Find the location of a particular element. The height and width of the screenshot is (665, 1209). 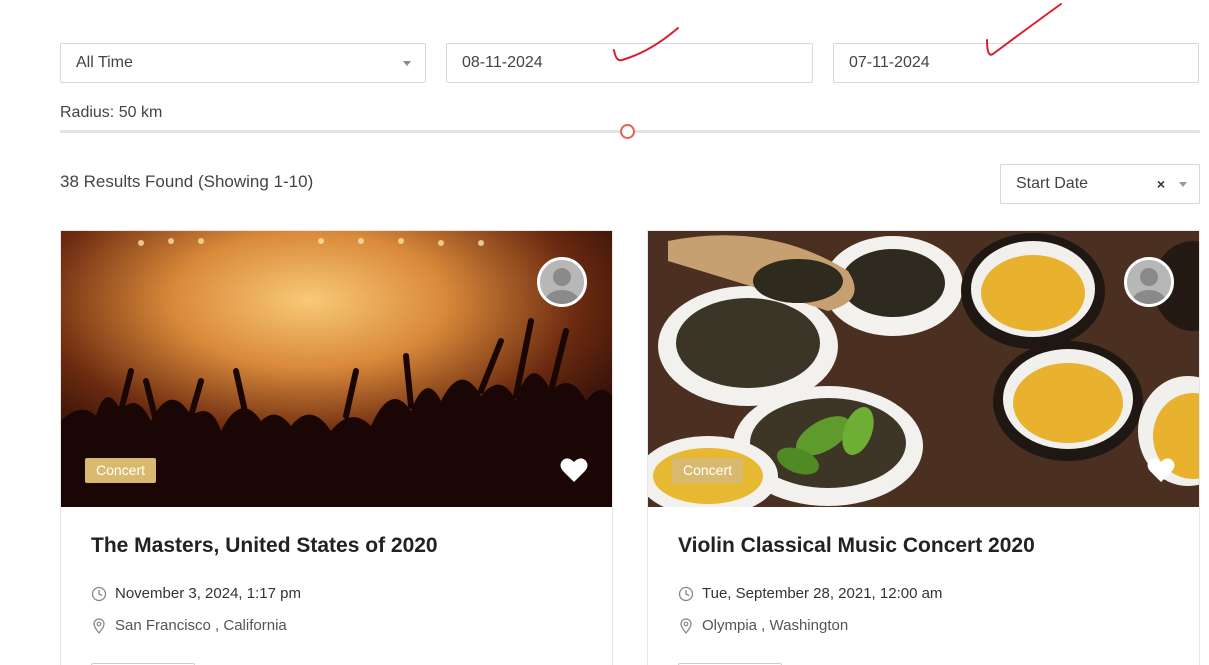

radius-label: Radius: 50 km is located at coordinates (111, 112).